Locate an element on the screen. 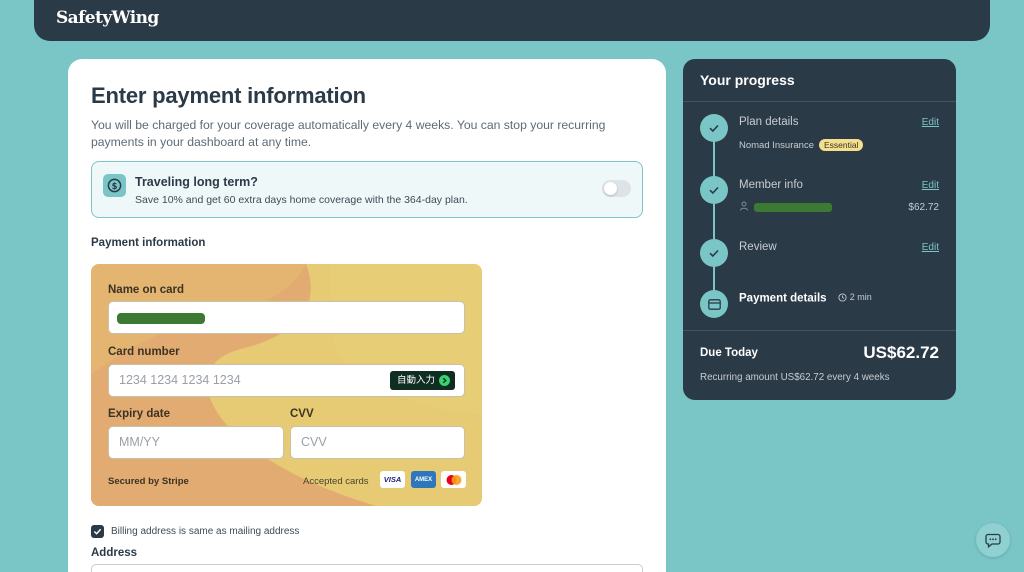 This screenshot has height=572, width=1024. accepted-cards-label: Accepted cards is located at coordinates (336, 481).